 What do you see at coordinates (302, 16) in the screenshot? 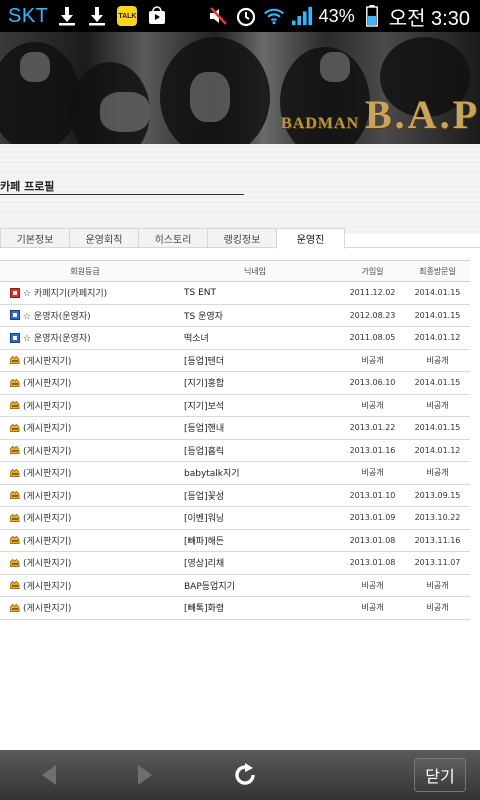
I see `signal-icon` at bounding box center [302, 16].